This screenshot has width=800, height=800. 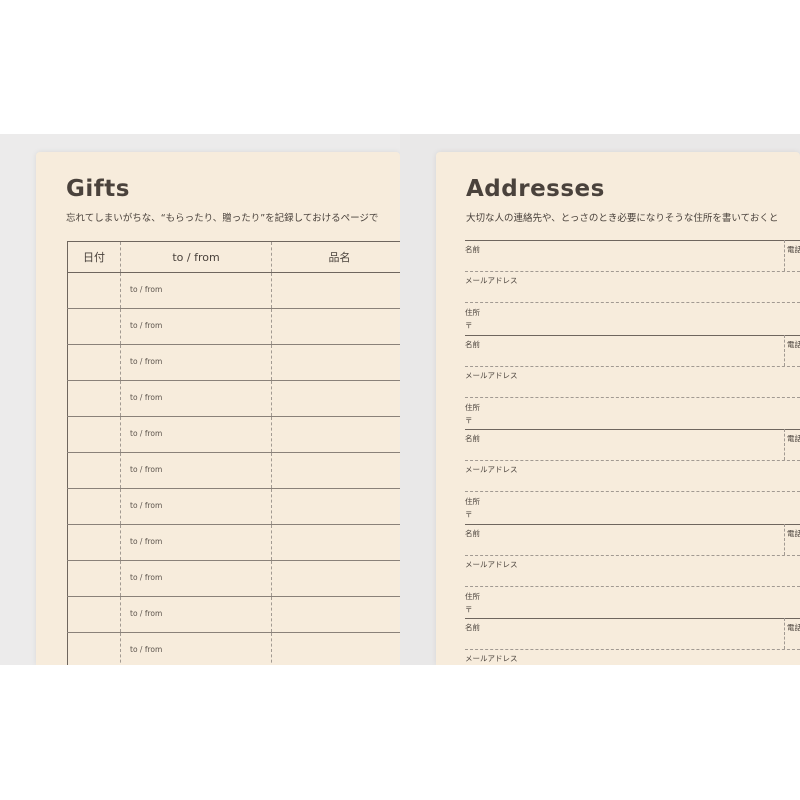 What do you see at coordinates (335, 257) in the screenshot?
I see `column-header-item: 品名` at bounding box center [335, 257].